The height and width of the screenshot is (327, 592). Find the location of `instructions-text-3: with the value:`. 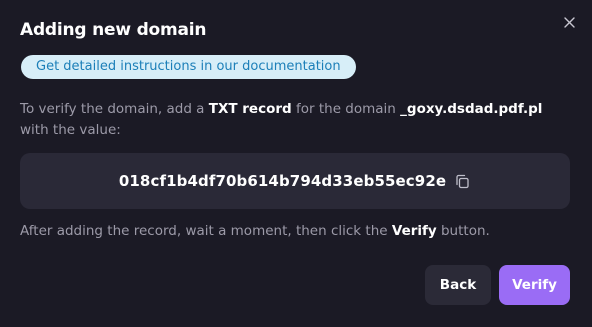

instructions-text-3: with the value: is located at coordinates (70, 130).